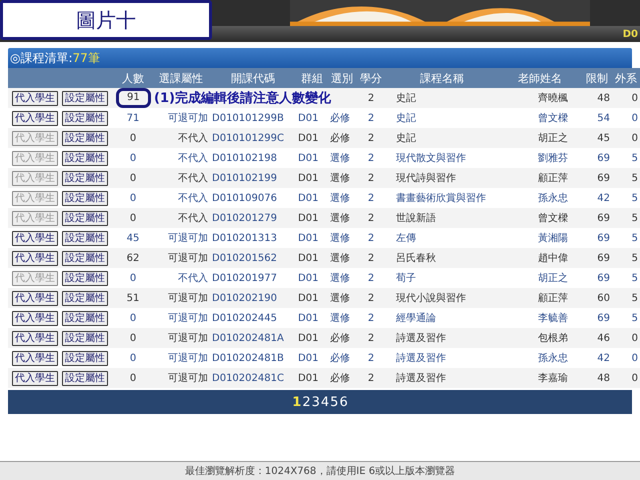 The image size is (640, 480). Describe the element at coordinates (553, 238) in the screenshot. I see `table-cell: 黃湘陽` at that location.